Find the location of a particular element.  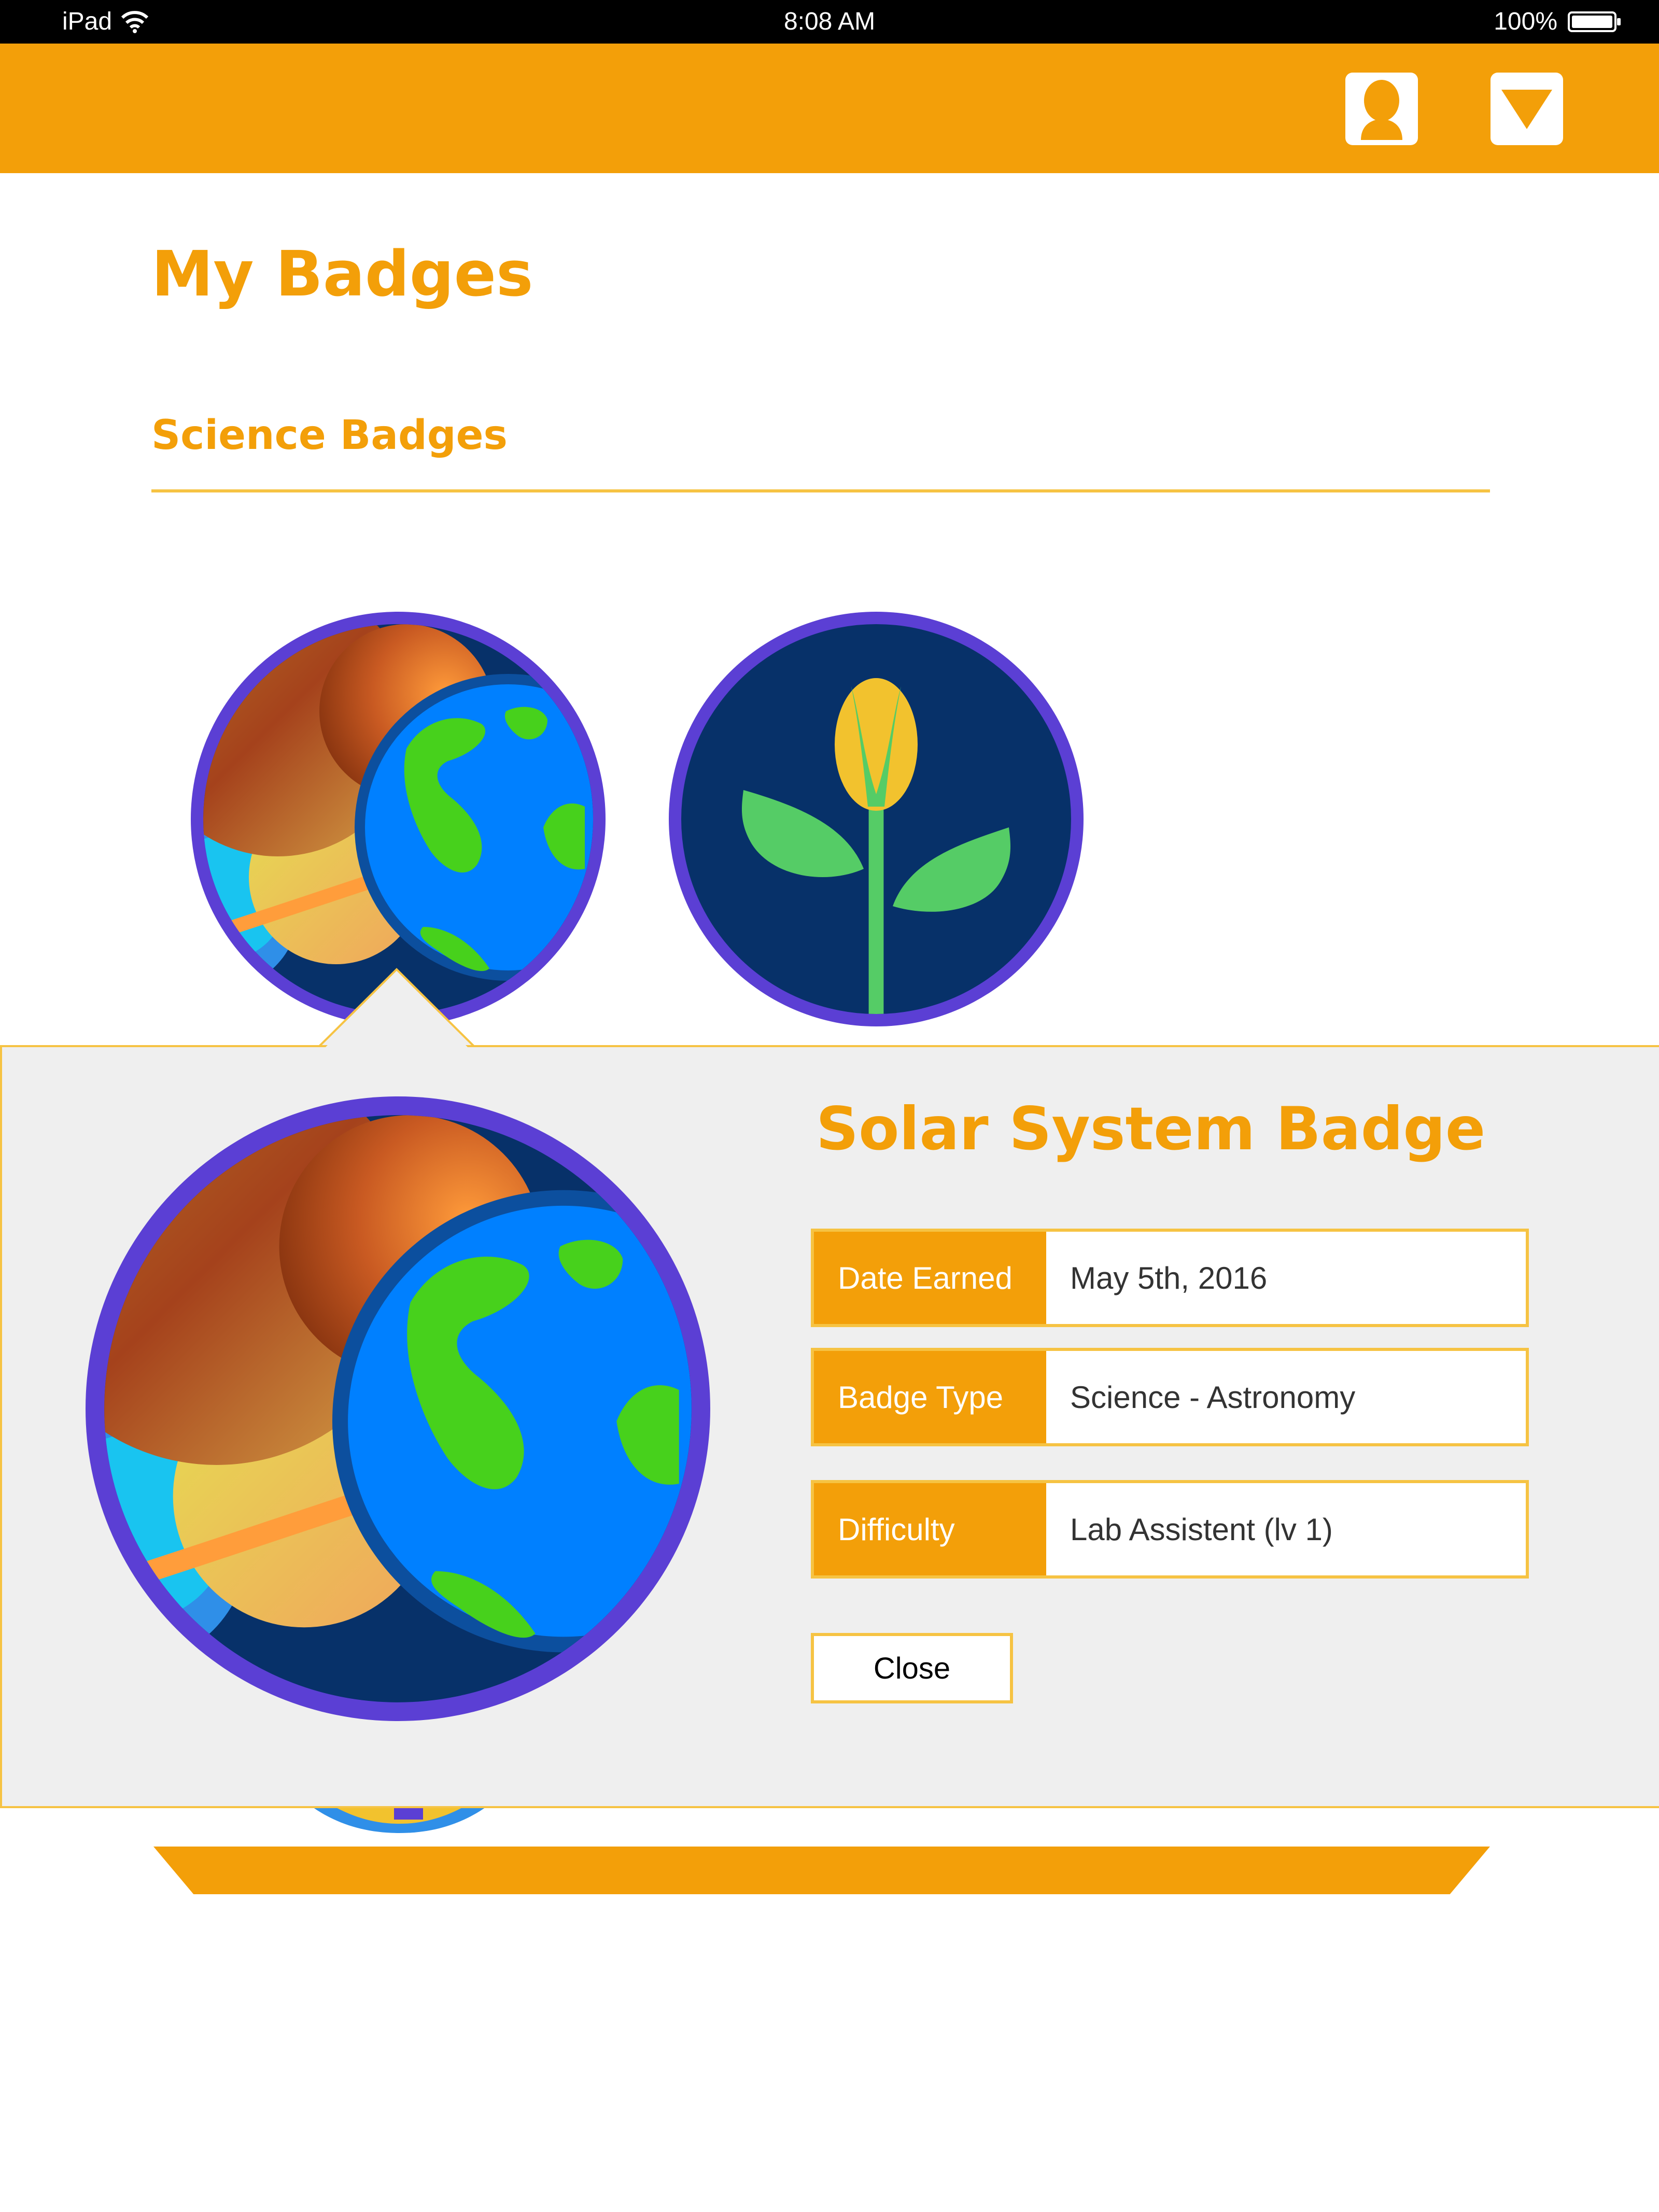

triangle-down-icon is located at coordinates (1527, 109).